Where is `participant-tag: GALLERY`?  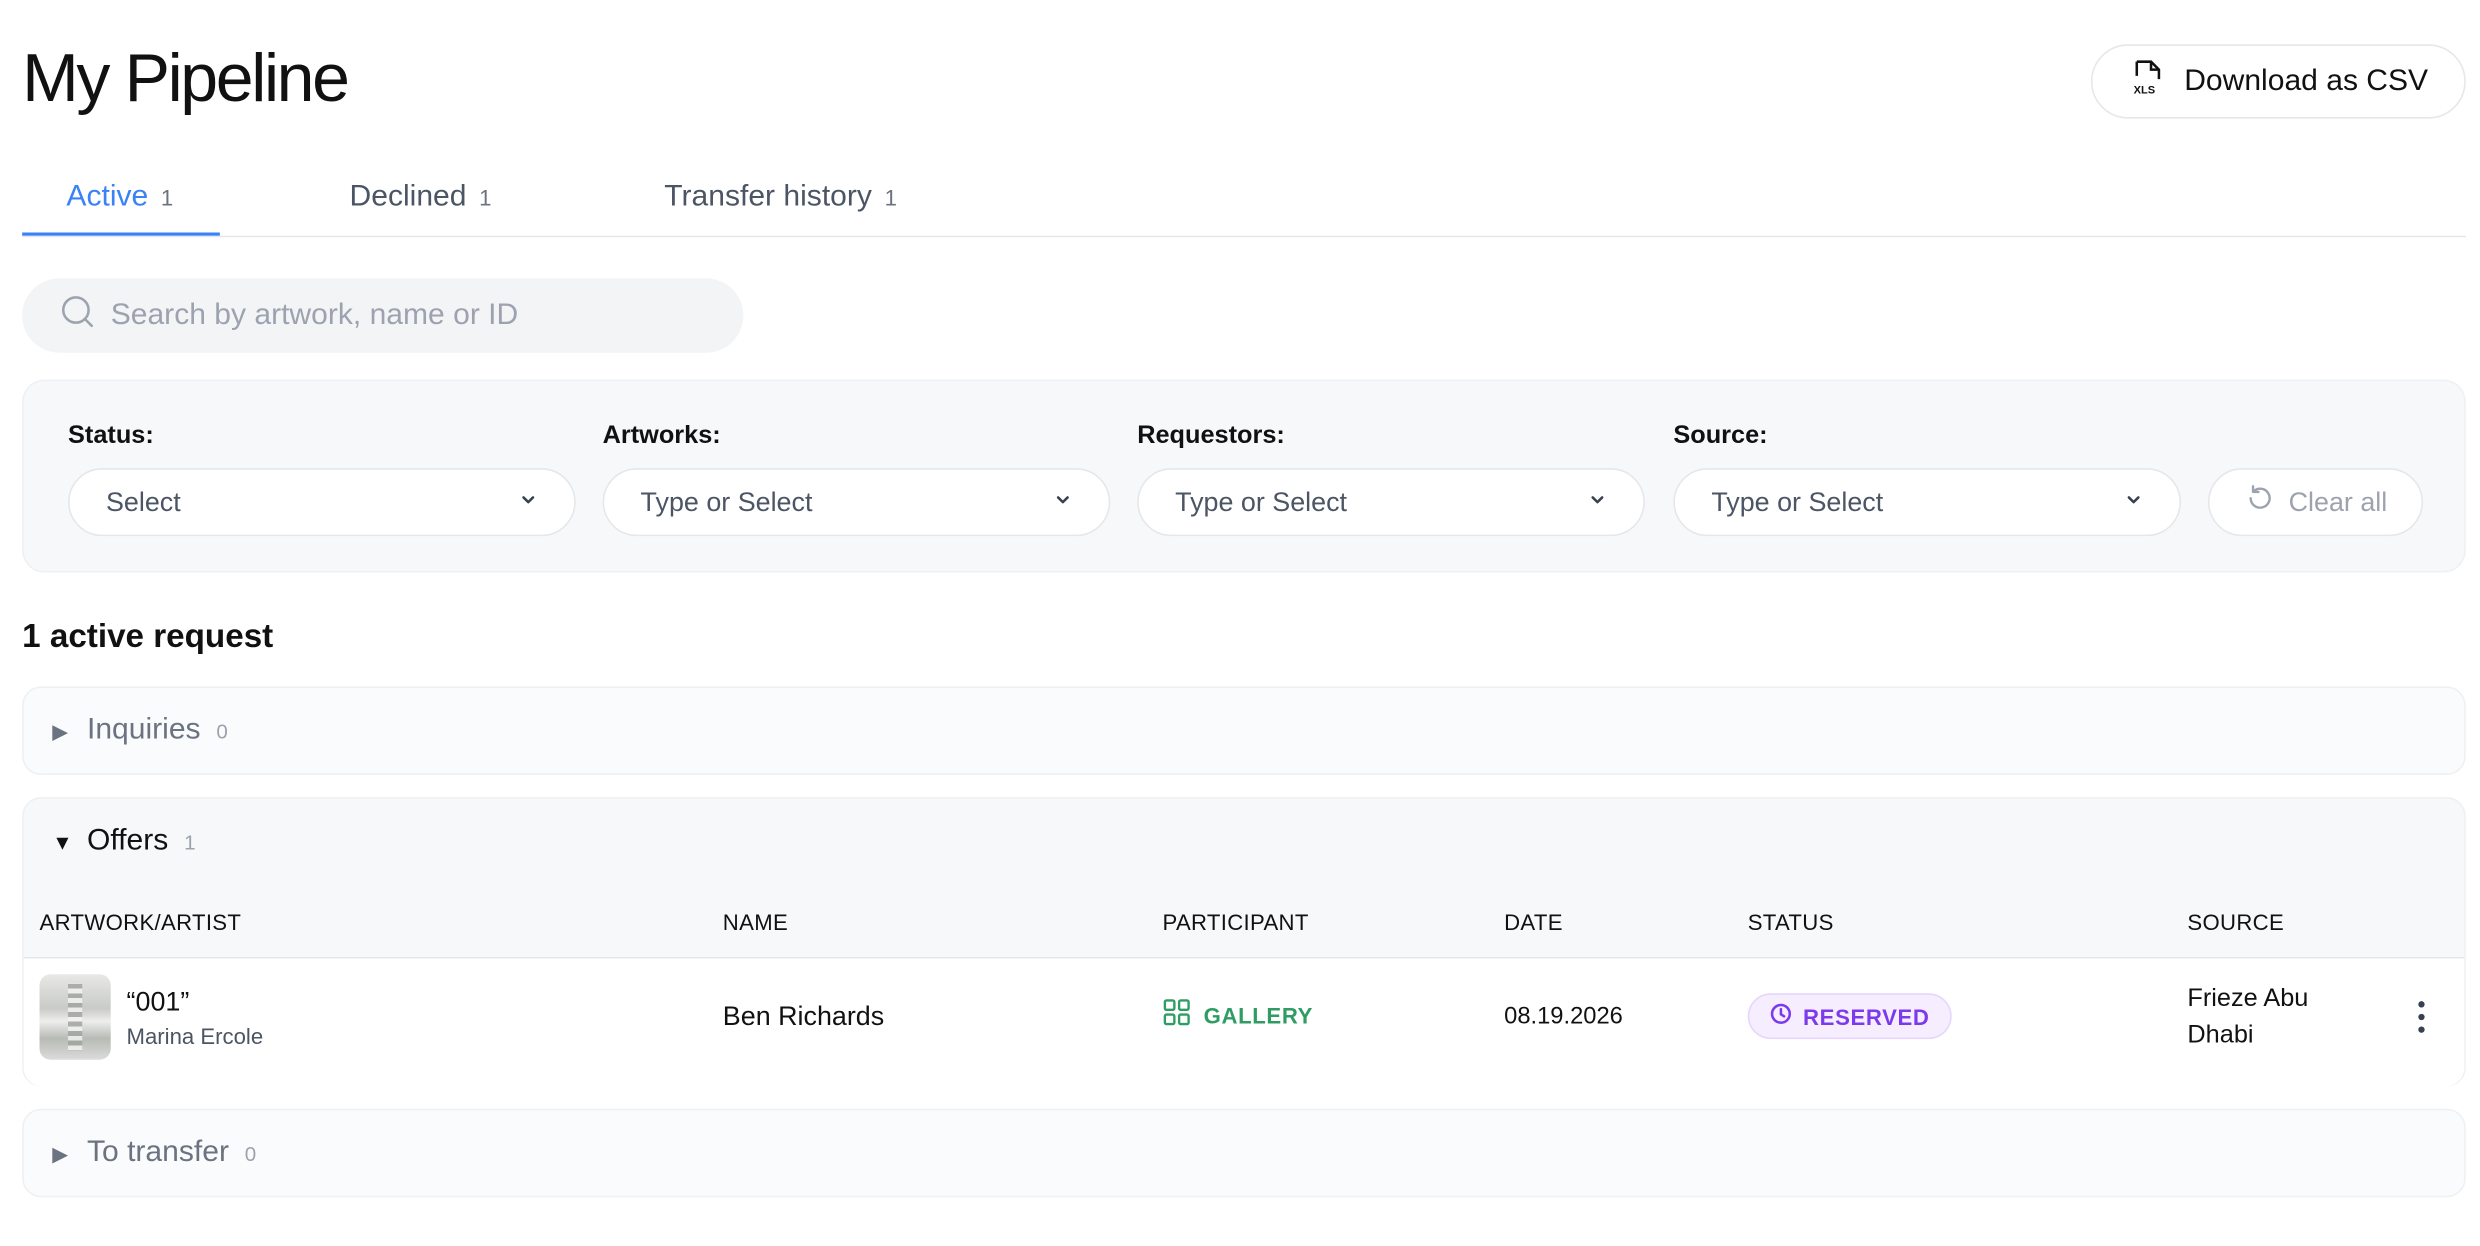
participant-tag: GALLERY is located at coordinates (1237, 1014).